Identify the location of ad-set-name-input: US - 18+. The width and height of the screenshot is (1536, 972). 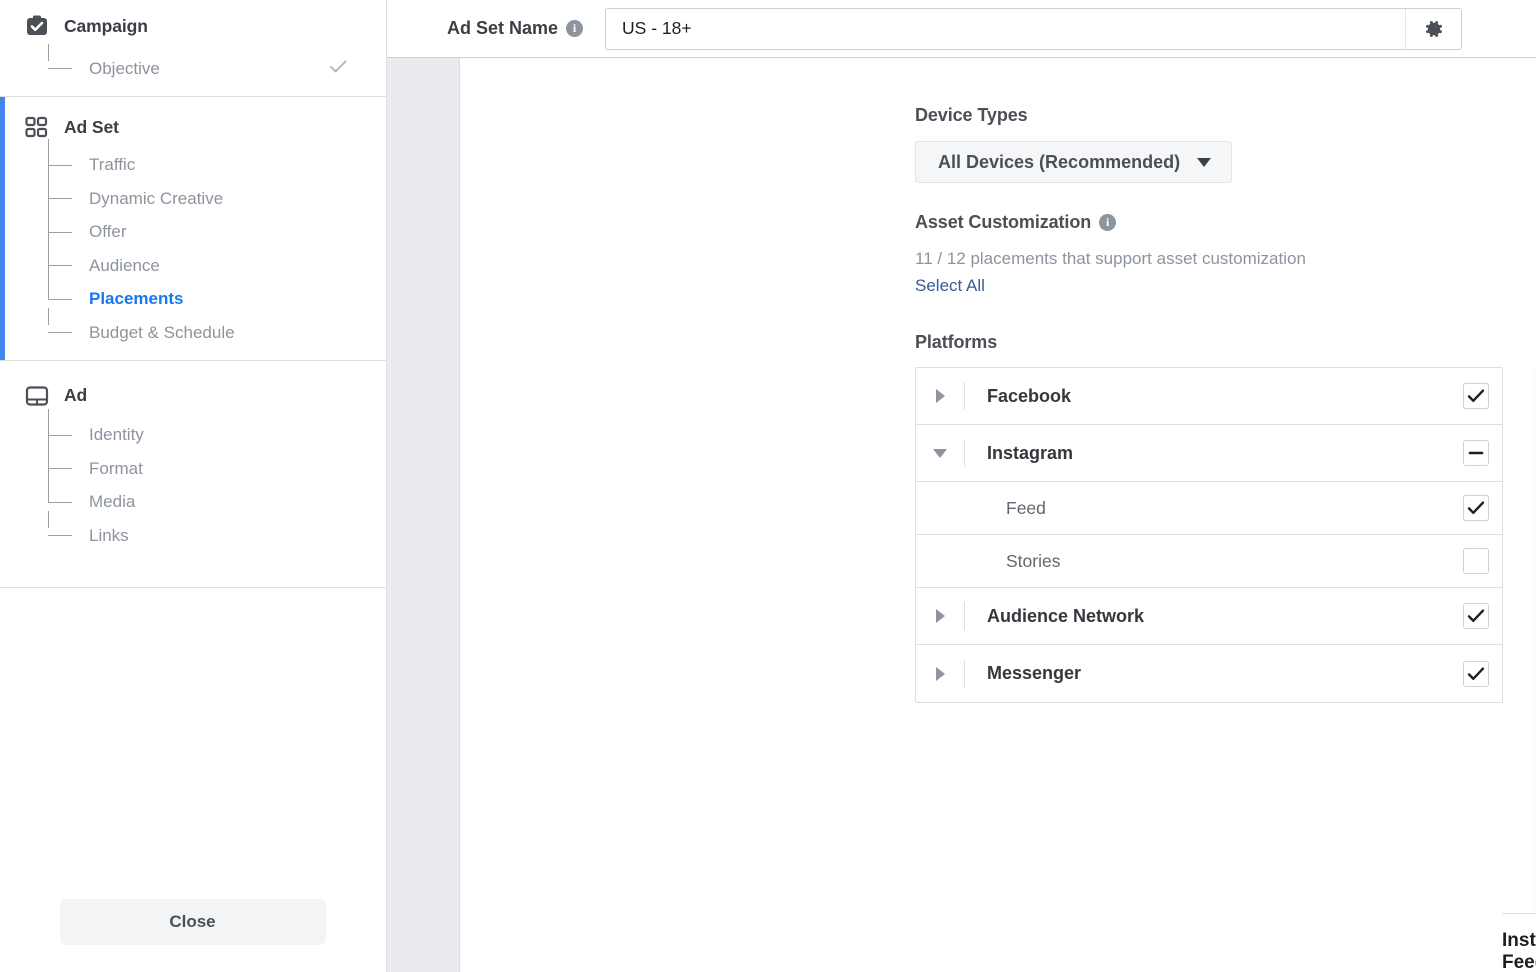
(1005, 28).